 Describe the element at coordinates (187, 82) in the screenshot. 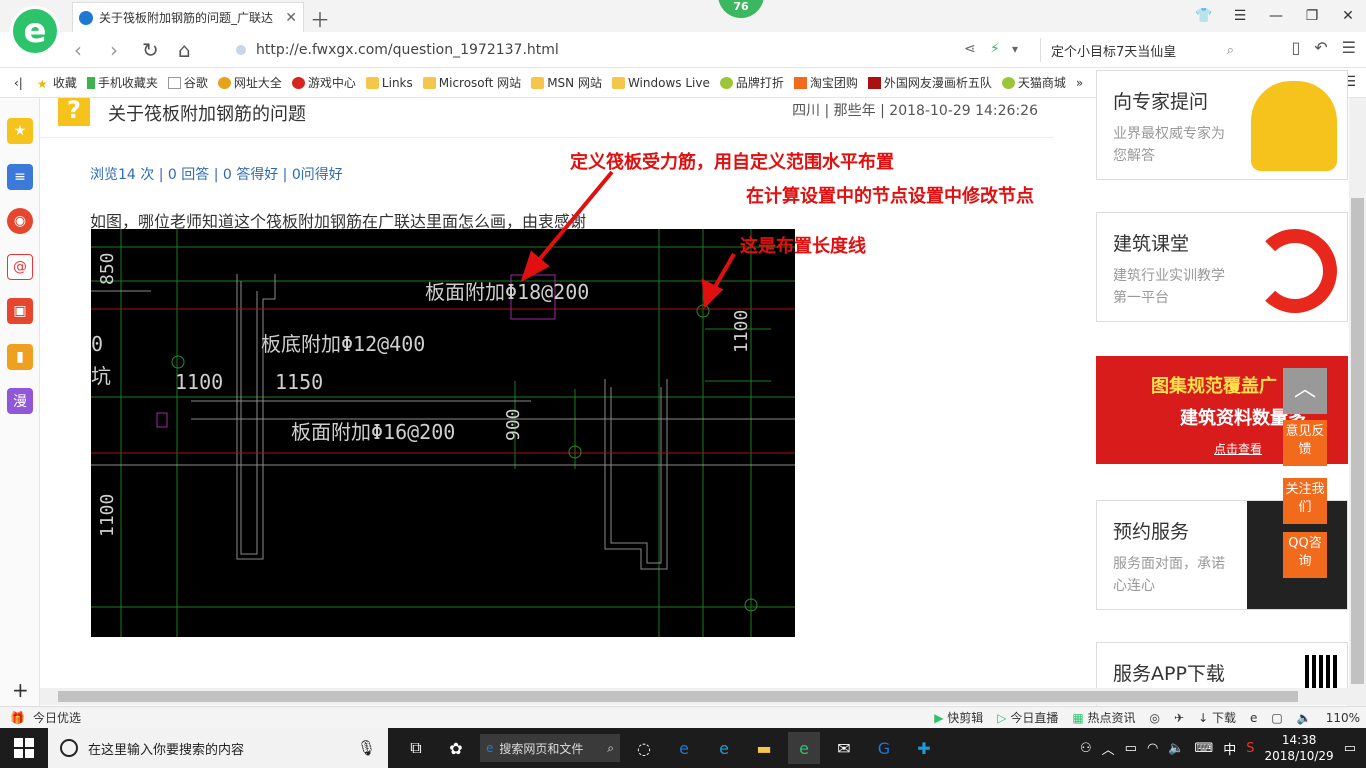

I see `bookmark-item: 谷歌` at that location.